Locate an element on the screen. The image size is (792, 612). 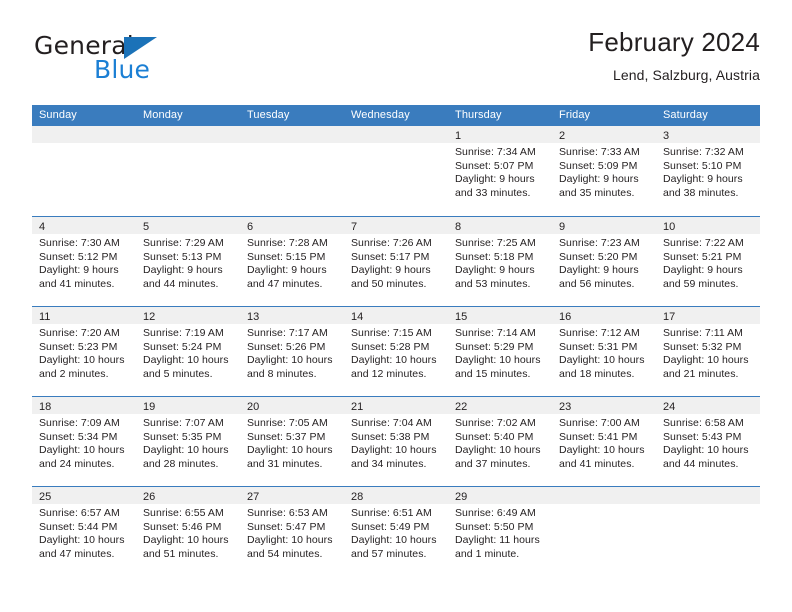
day-number: 18 is located at coordinates (45, 407).